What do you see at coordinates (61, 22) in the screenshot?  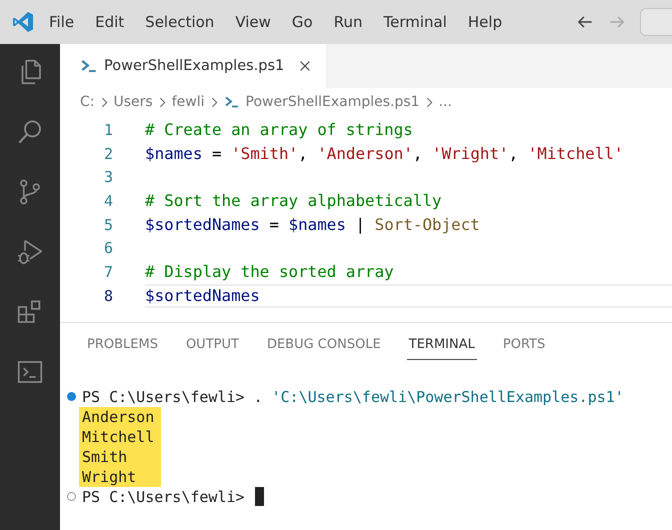 I see `menu-item: File` at bounding box center [61, 22].